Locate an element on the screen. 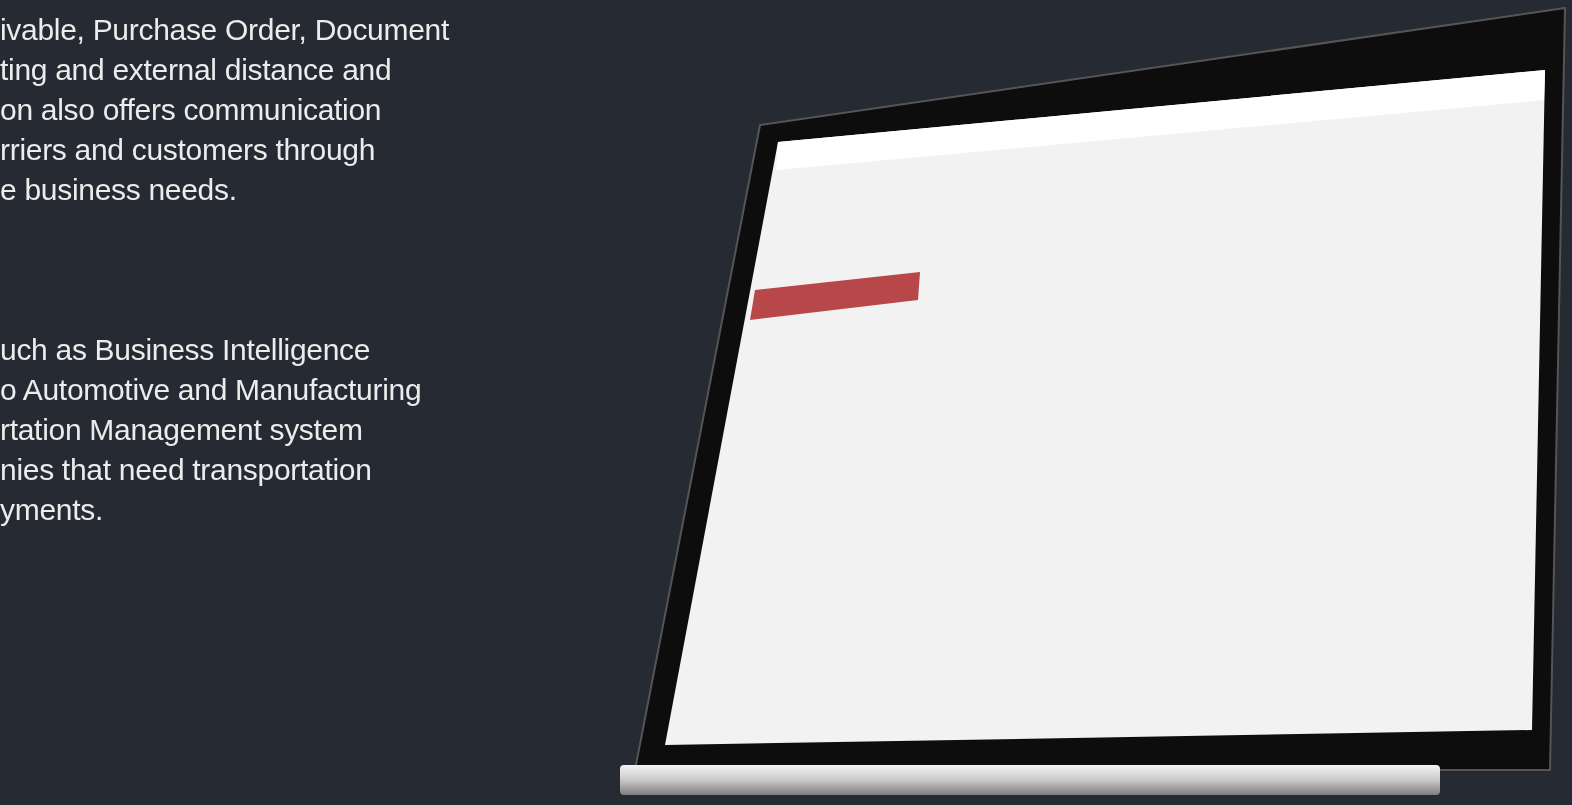 The height and width of the screenshot is (805, 1572). paragraph-text: ivable, Purchase Order, Document ting and external distance and on also offers communication rriers and customers through e business needs. is located at coordinates (225, 110).